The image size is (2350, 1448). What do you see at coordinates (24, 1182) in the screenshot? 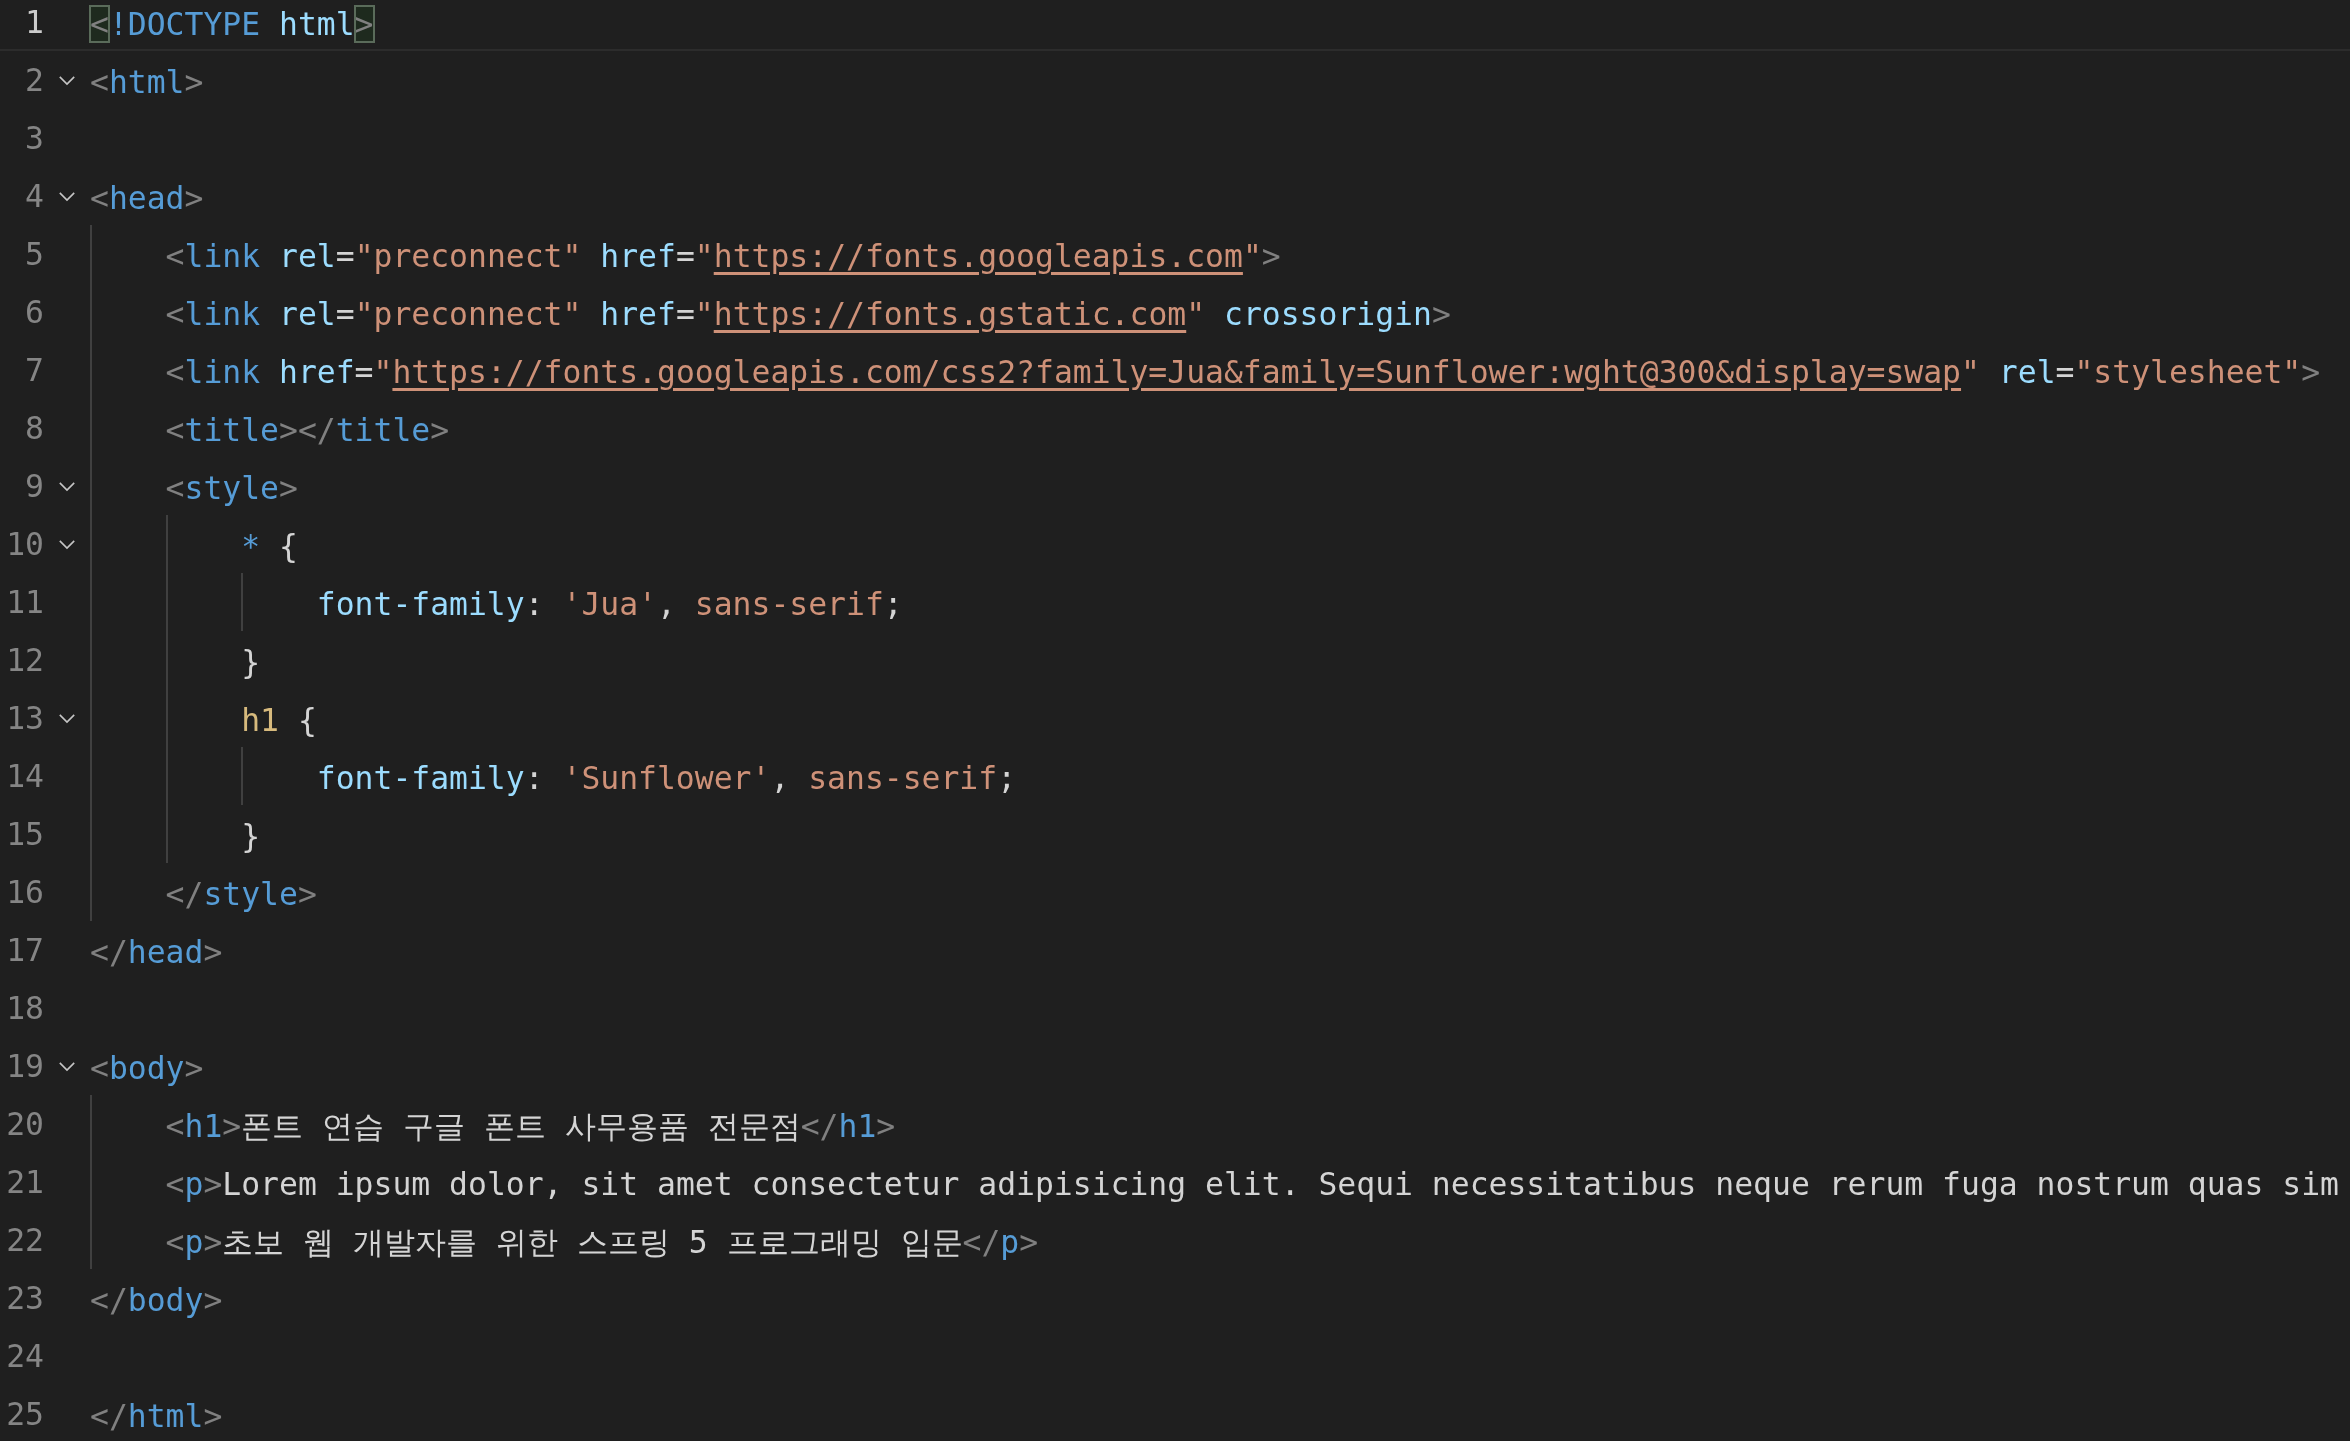
I see `line-number: 21` at bounding box center [24, 1182].